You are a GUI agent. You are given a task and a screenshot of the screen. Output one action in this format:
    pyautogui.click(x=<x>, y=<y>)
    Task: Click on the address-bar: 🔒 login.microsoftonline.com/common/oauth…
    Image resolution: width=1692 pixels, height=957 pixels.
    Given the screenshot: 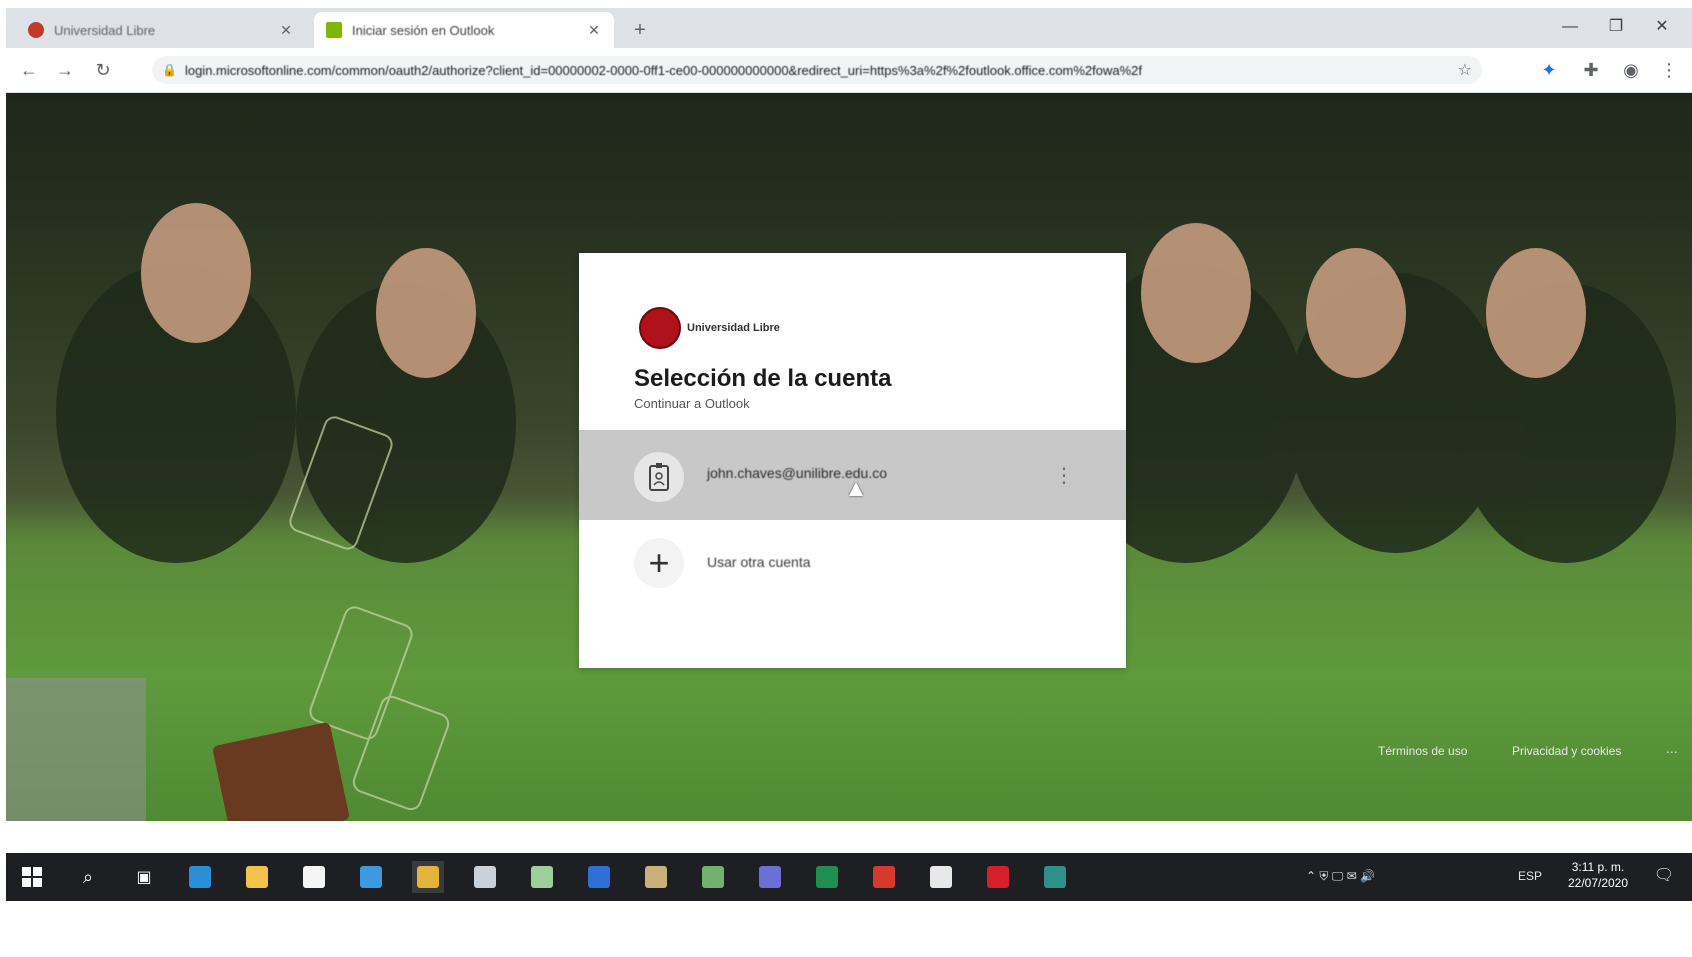 What is the action you would take?
    pyautogui.click(x=817, y=70)
    